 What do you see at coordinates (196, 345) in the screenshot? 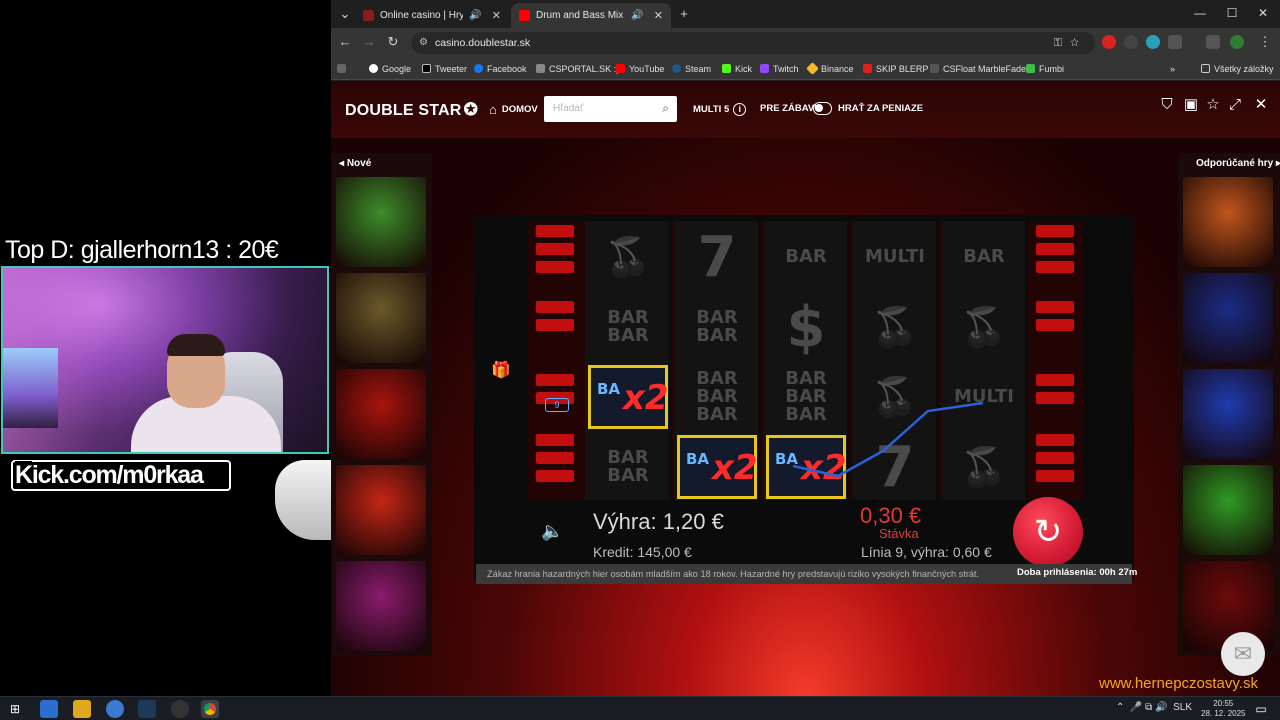
I see `streamer-hair` at bounding box center [196, 345].